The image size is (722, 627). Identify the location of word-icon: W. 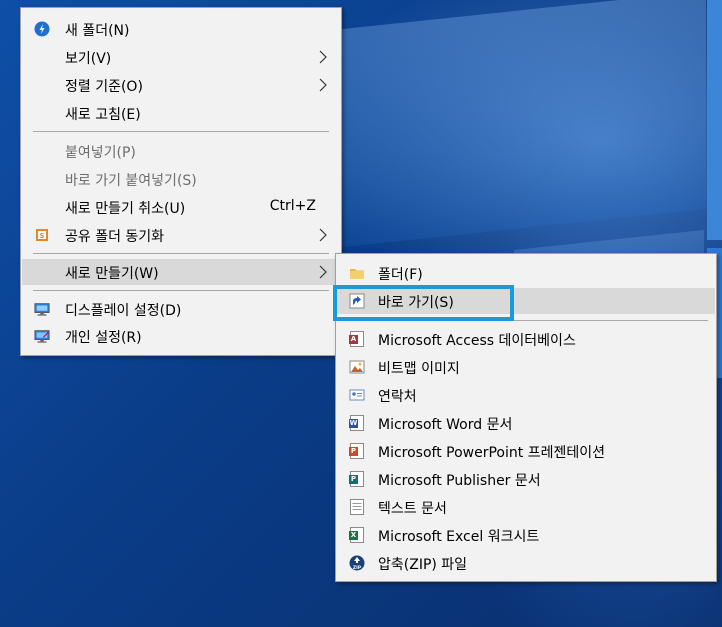
(357, 423).